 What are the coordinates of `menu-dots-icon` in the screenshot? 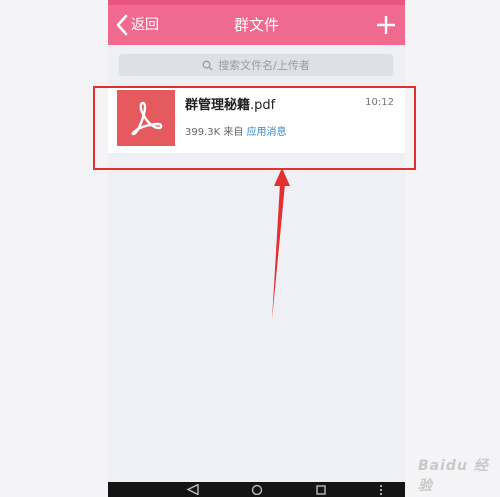 It's located at (381, 489).